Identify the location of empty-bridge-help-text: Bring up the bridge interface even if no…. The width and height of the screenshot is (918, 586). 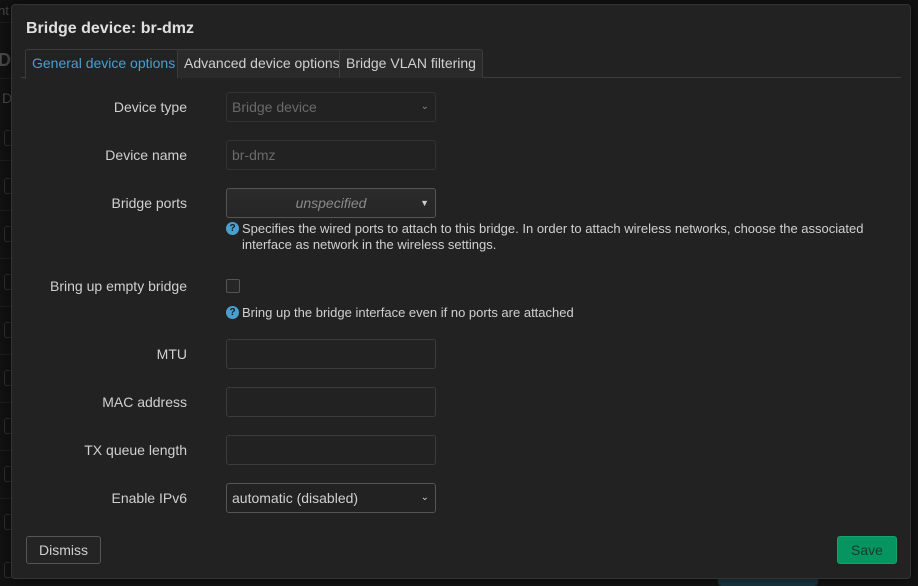
(408, 312).